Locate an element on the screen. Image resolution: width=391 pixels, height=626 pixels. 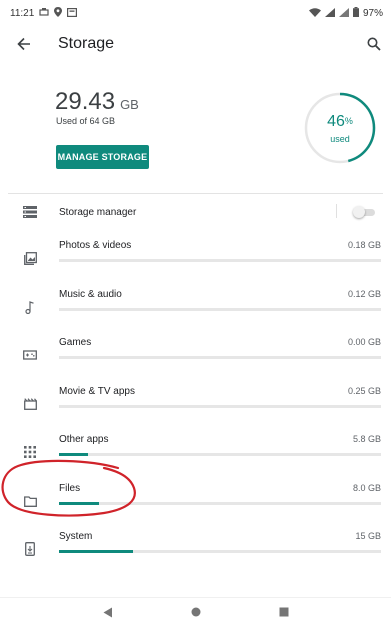
category-row-other-apps: Other apps 5.8 GB is located at coordinates (195, 456).